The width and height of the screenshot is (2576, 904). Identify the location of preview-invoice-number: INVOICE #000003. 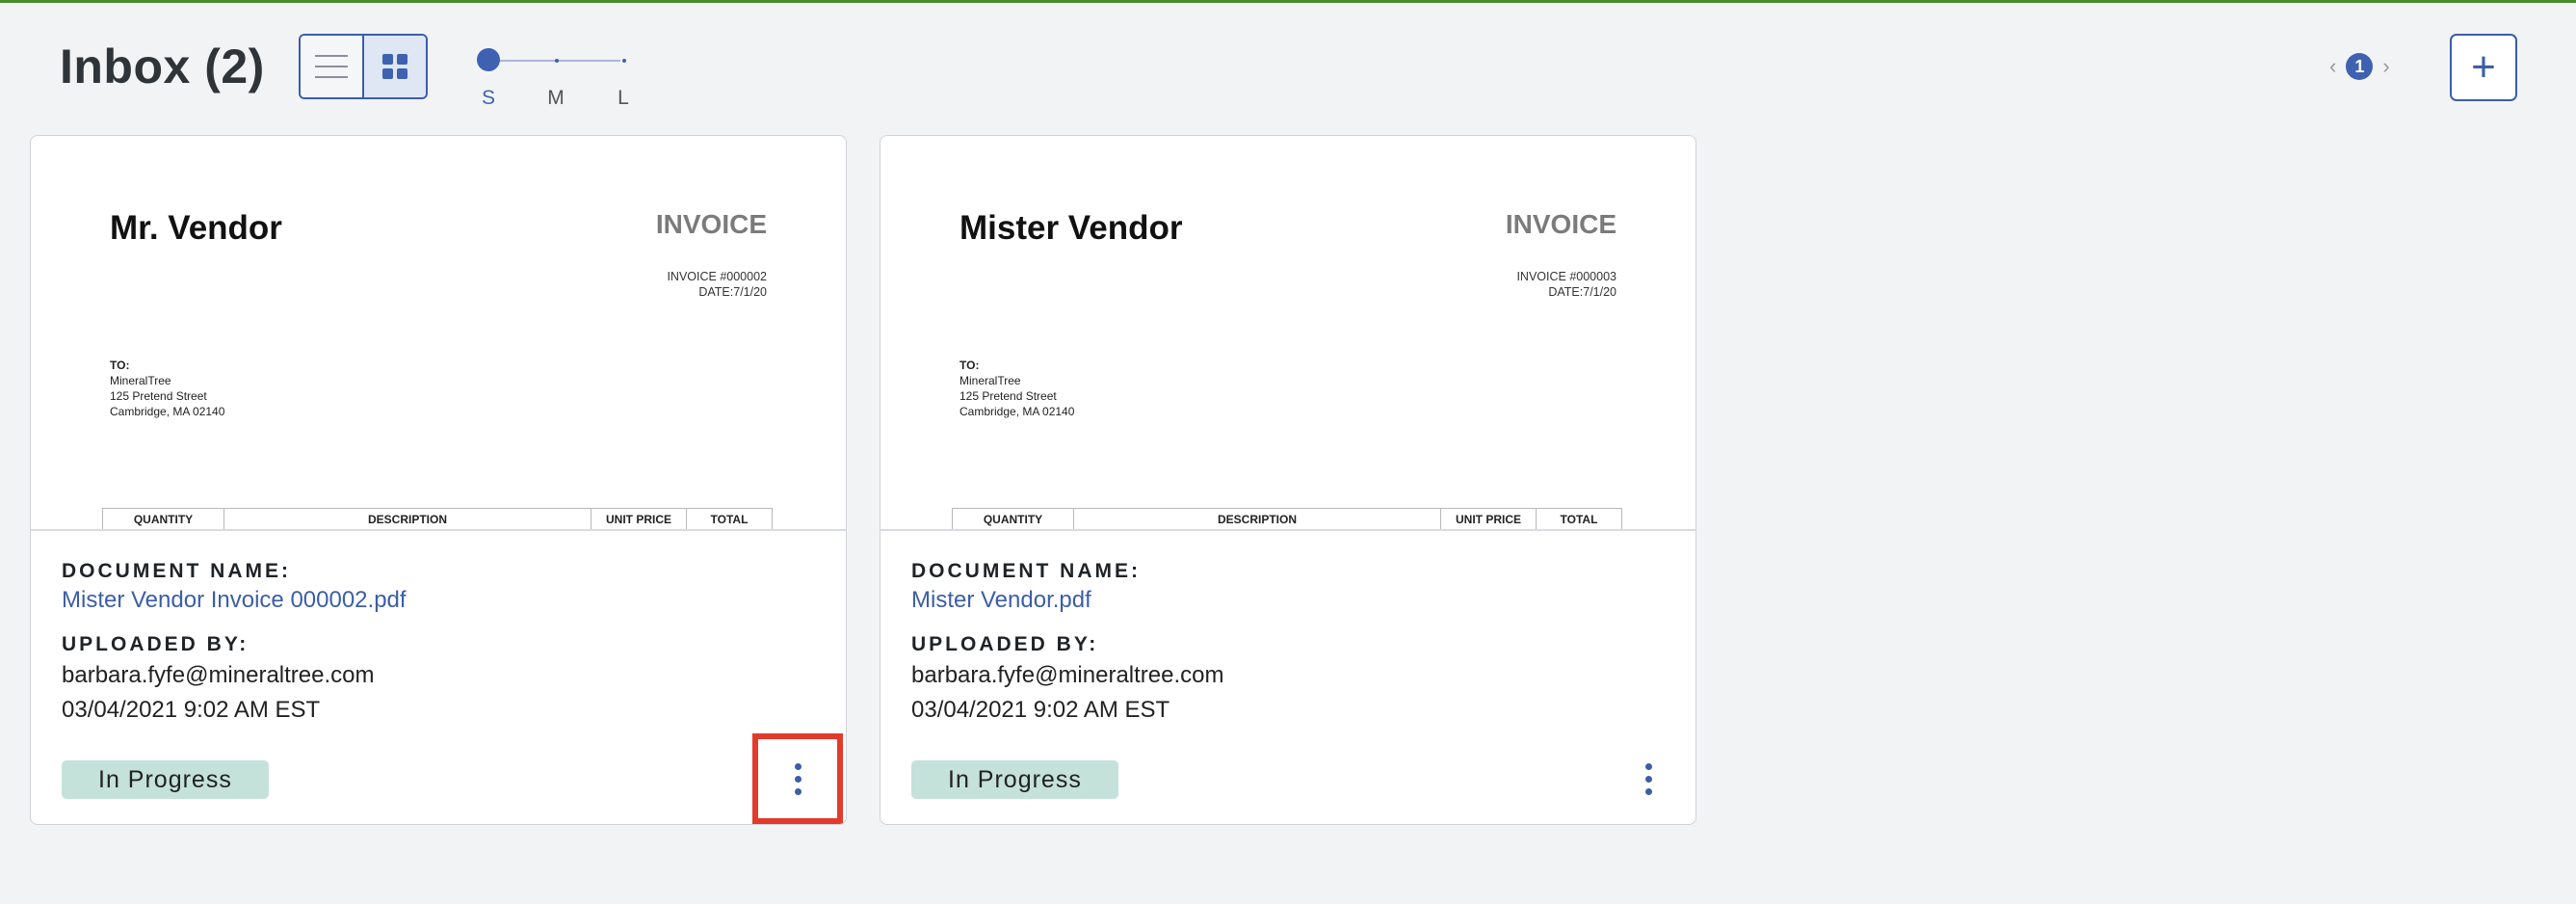
(1566, 276).